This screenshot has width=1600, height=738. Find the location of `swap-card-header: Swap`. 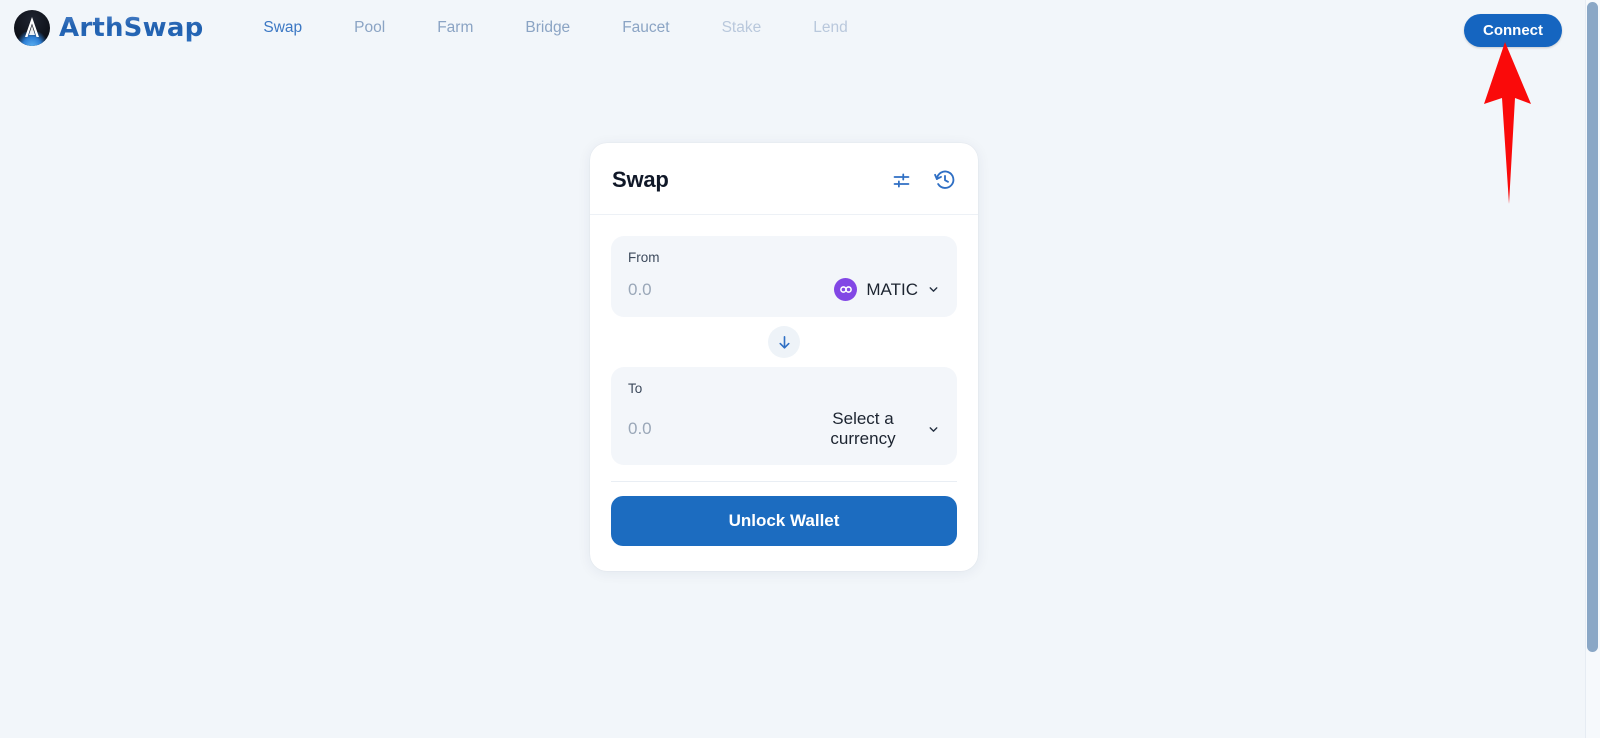

swap-card-header: Swap is located at coordinates (784, 179).